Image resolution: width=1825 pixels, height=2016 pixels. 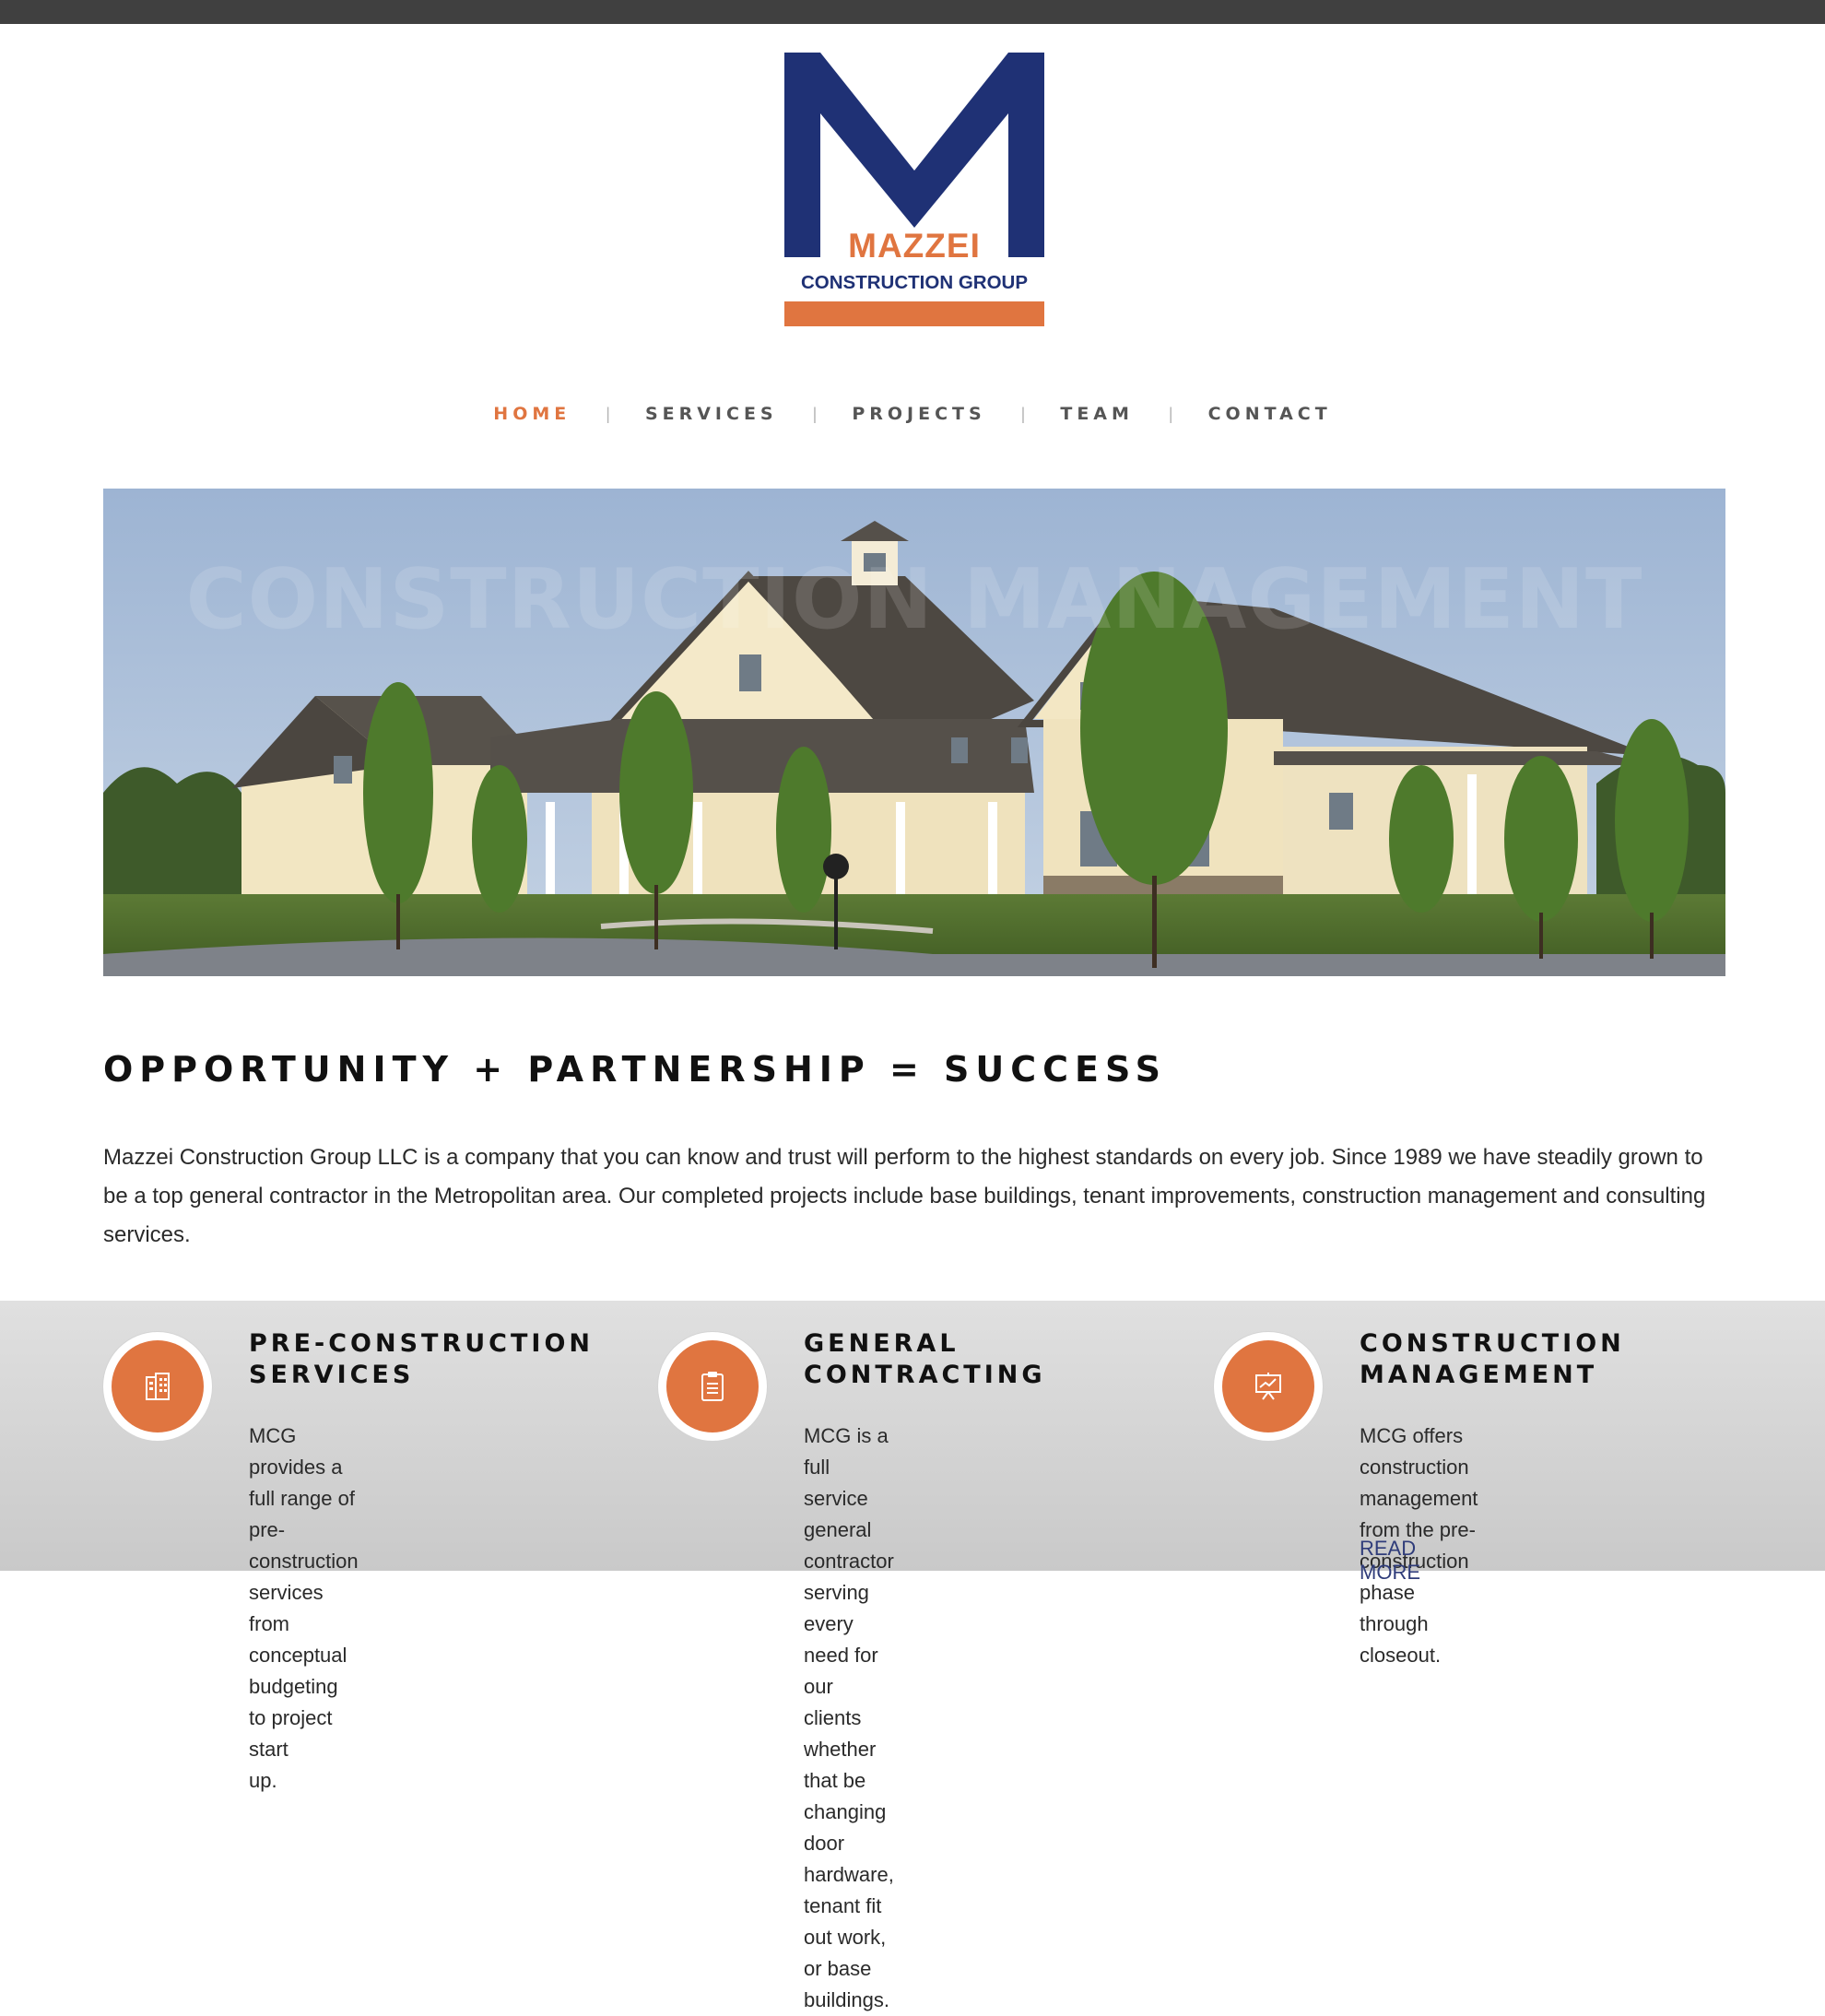 I want to click on building-icon, so click(x=158, y=1386).